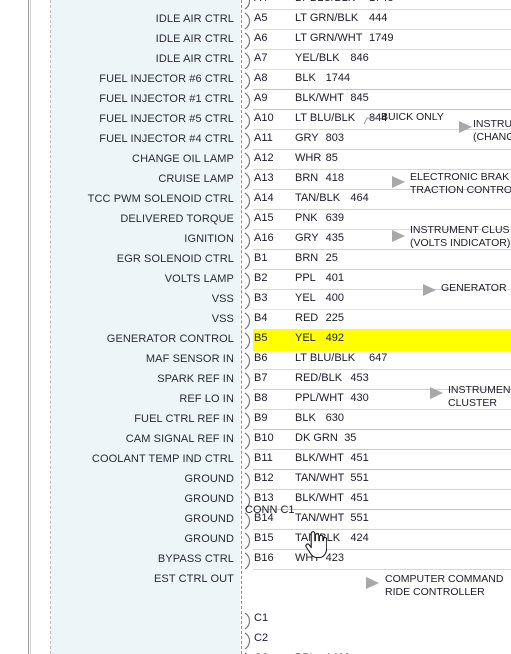 The height and width of the screenshot is (654, 511). I want to click on signal-name: CRUISE LAMP, so click(196, 179).